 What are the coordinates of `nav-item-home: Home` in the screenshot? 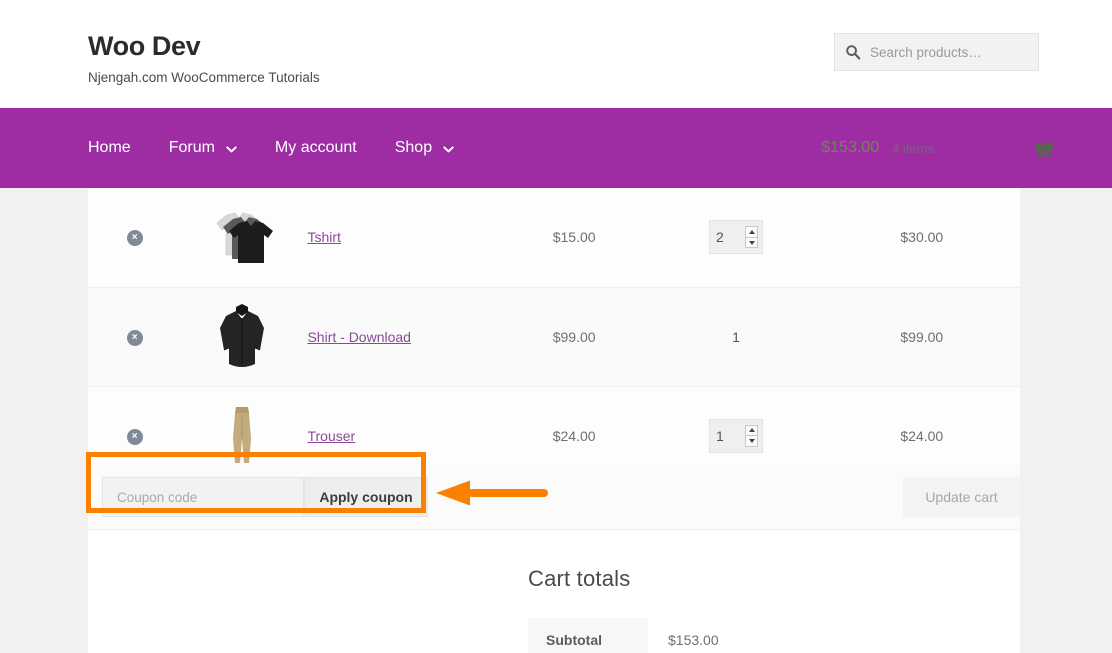 It's located at (119, 148).